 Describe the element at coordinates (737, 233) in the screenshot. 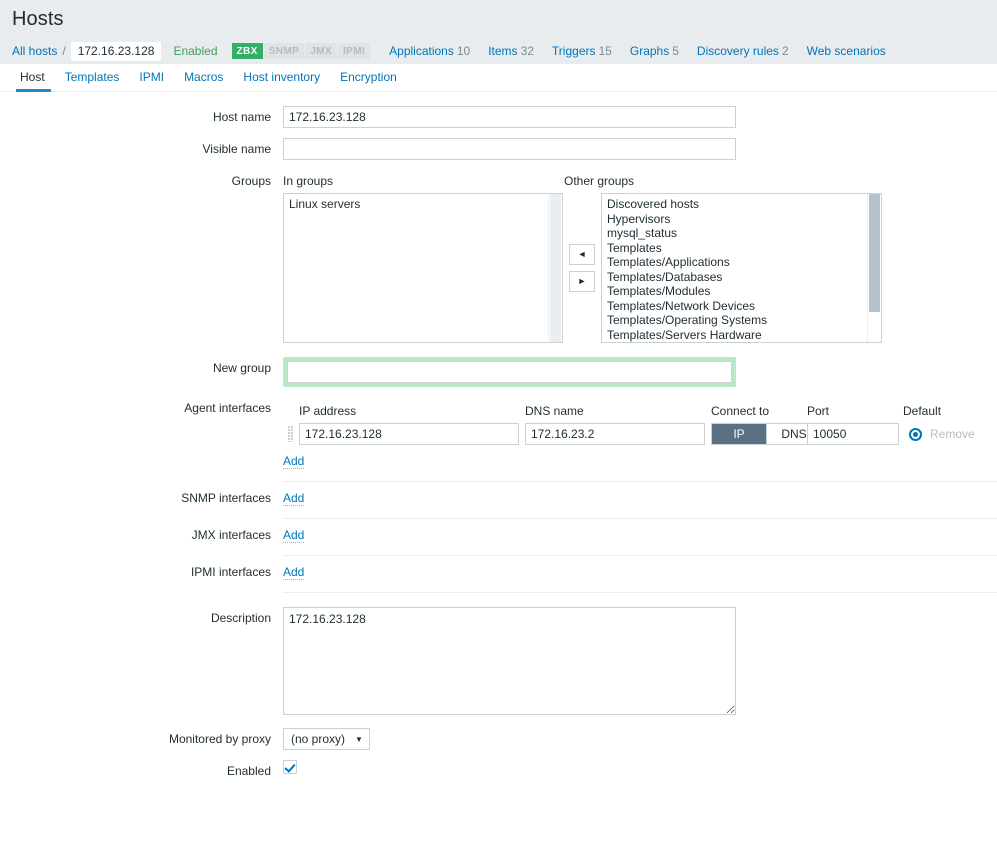

I see `other-groups-option: mysql_status` at that location.